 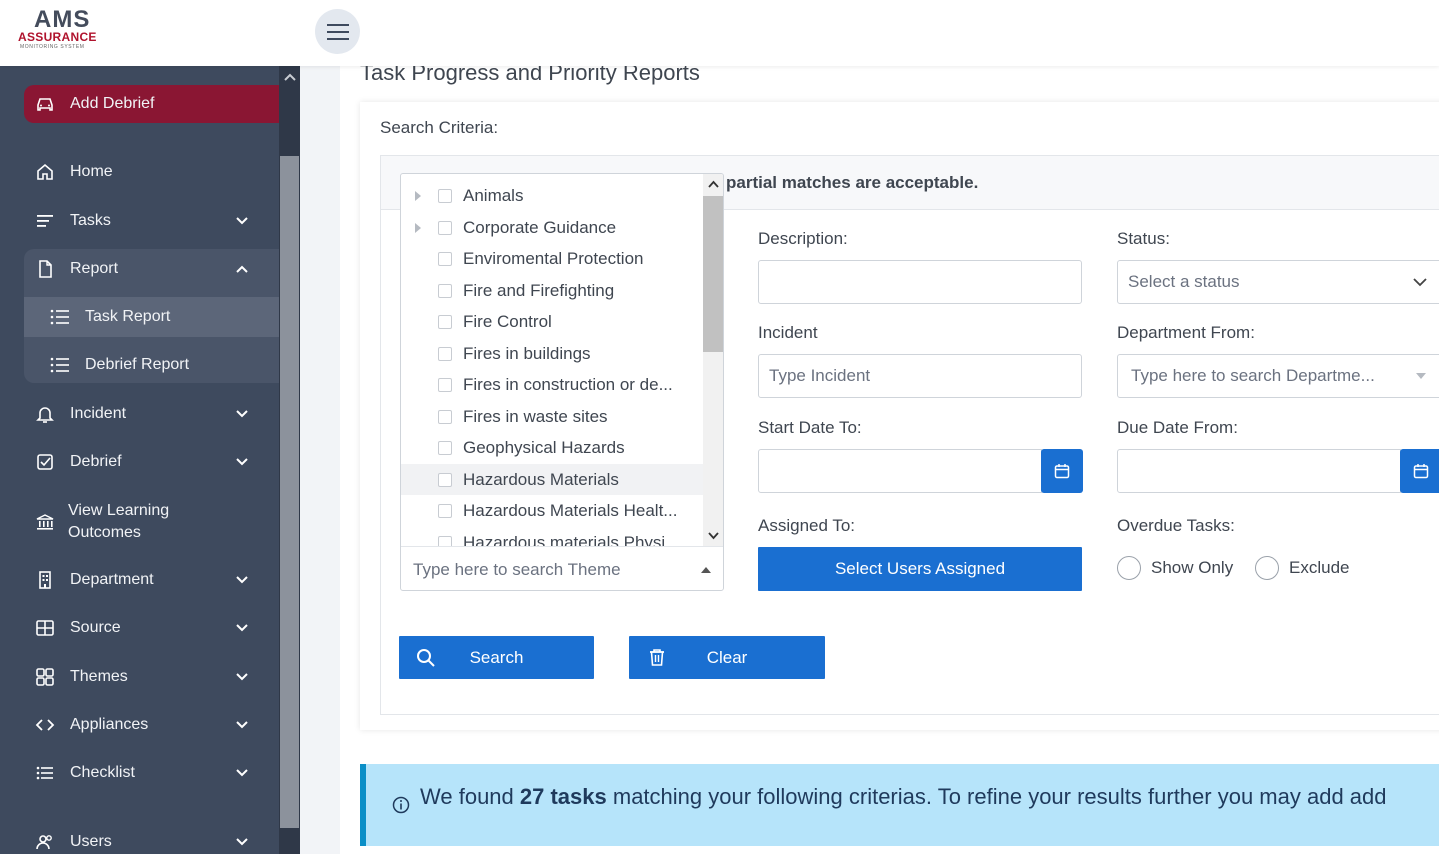 What do you see at coordinates (517, 569) in the screenshot?
I see `theme-search-placeholder: Type here to search Theme` at bounding box center [517, 569].